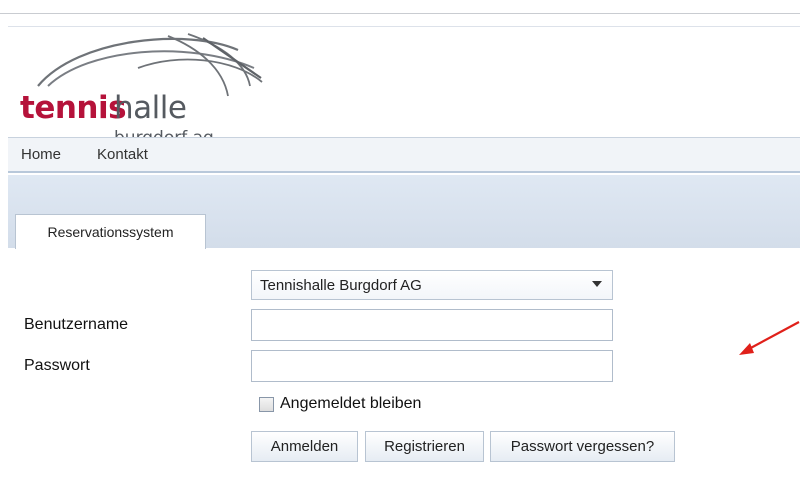 The width and height of the screenshot is (800, 492). What do you see at coordinates (41, 154) in the screenshot?
I see `nav-item-home: Home` at bounding box center [41, 154].